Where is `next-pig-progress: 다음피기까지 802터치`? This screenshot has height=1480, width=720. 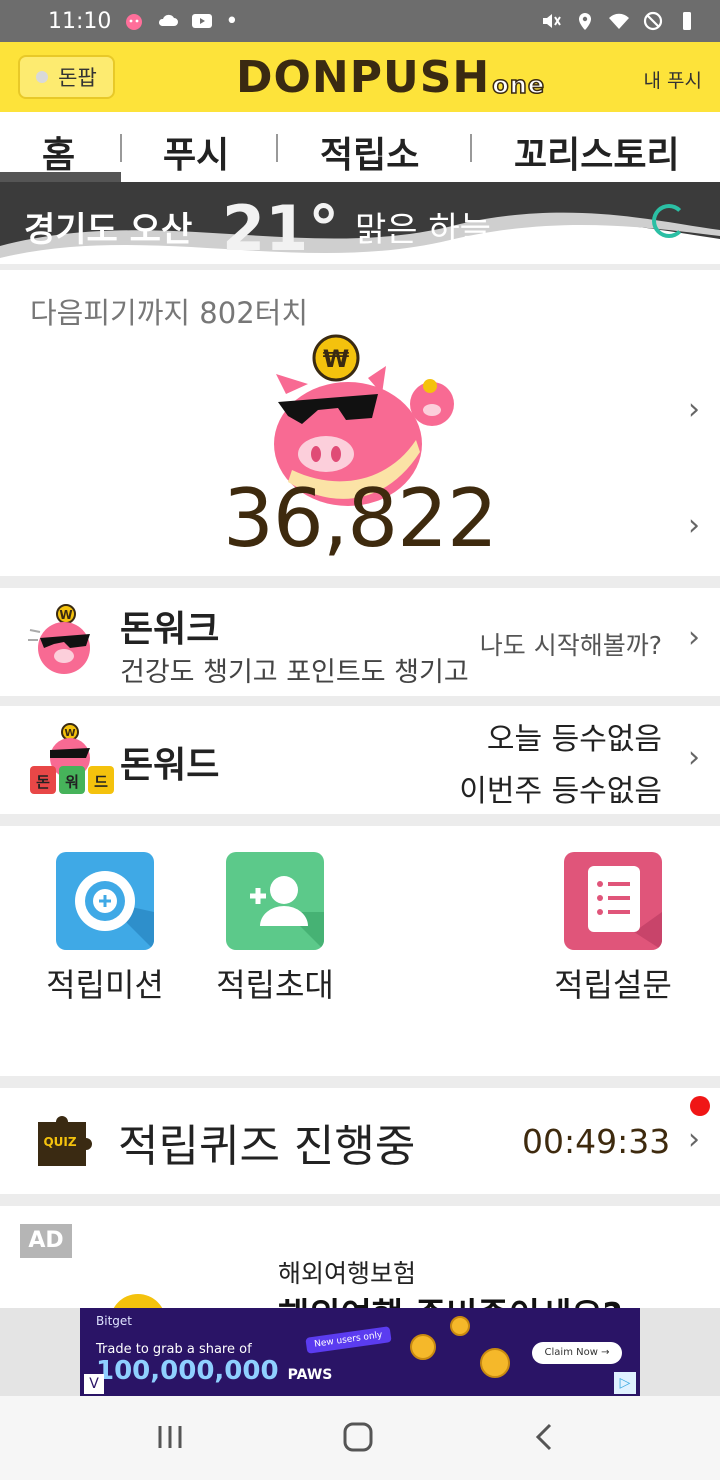
next-pig-progress: 다음피기까지 802터치 is located at coordinates (169, 313).